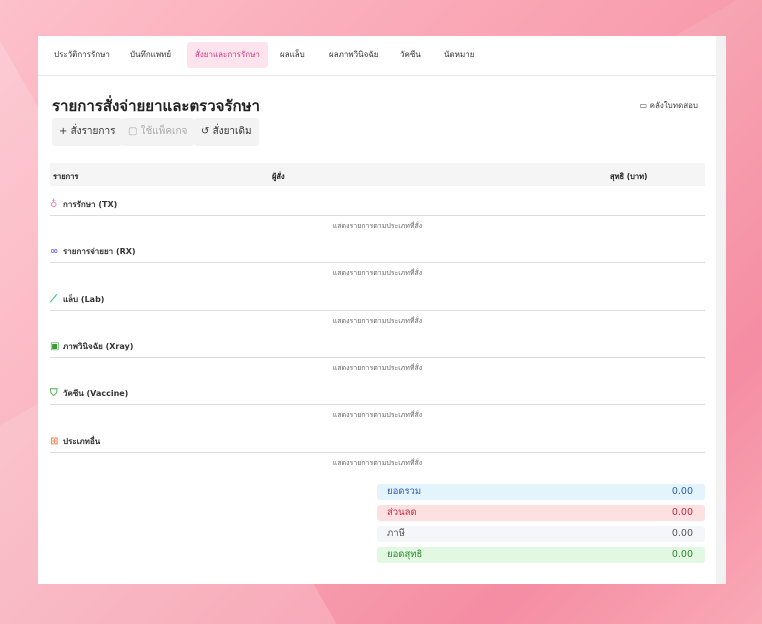 This screenshot has width=762, height=624. What do you see at coordinates (410, 55) in the screenshot?
I see `tab-vaccine: วัคซีน` at bounding box center [410, 55].